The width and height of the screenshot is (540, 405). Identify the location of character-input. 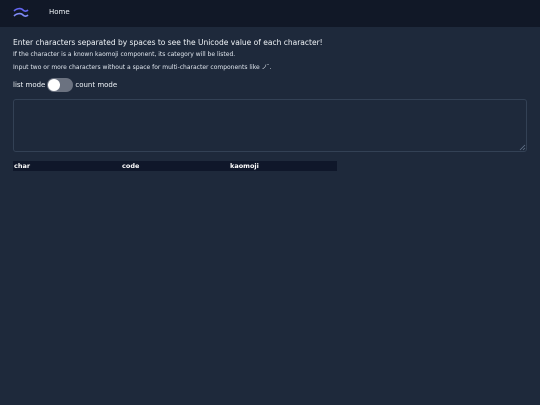
(270, 125).